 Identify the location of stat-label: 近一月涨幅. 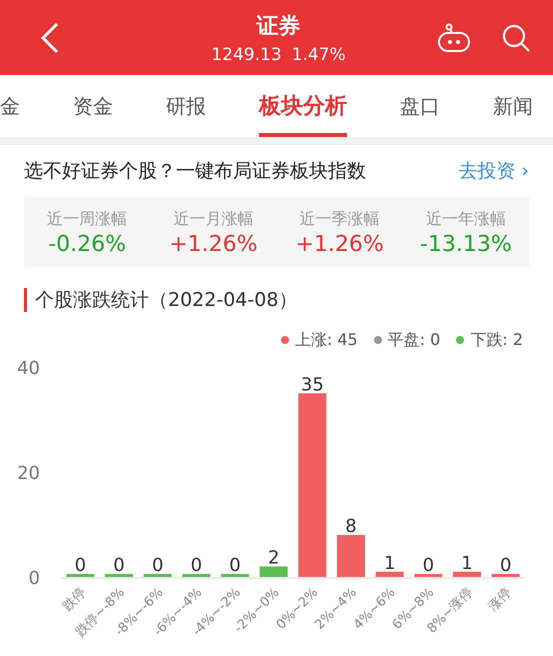
(213, 219).